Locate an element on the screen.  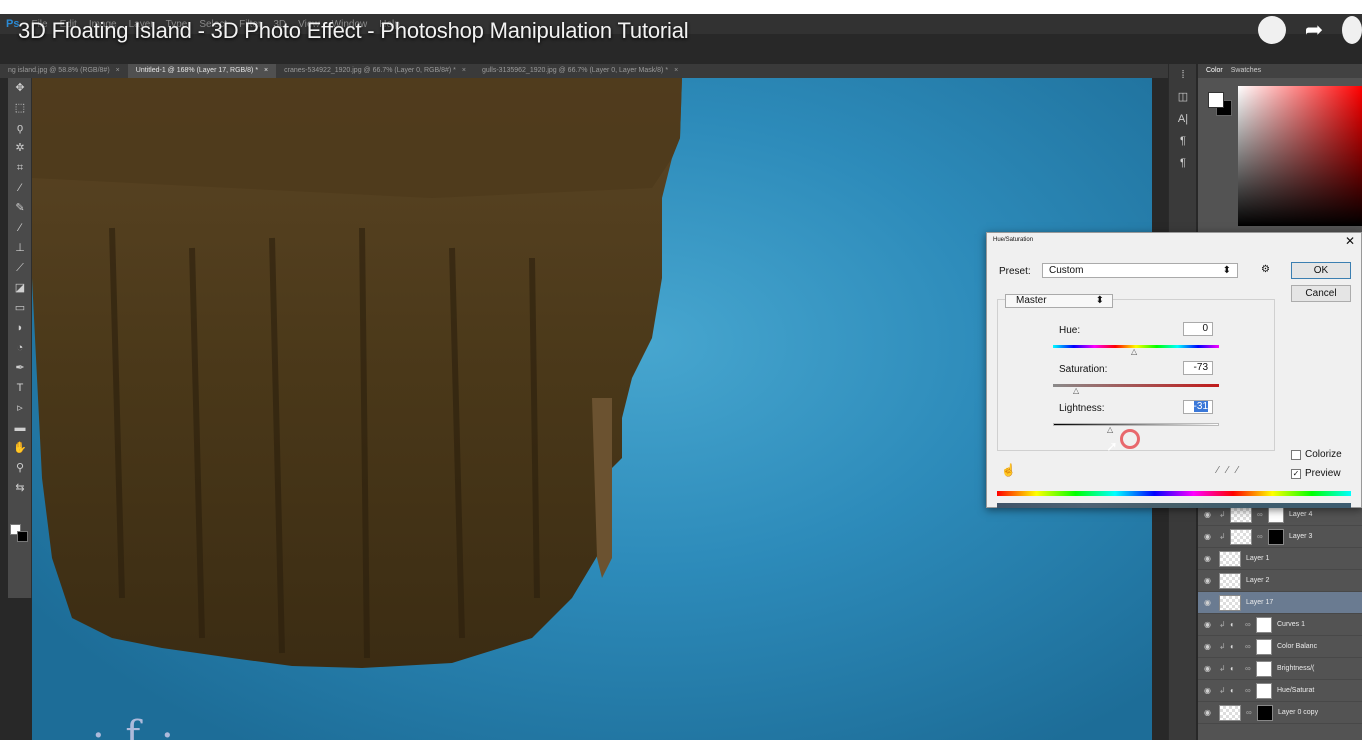
foreground-color-swatch is located at coordinates (1216, 100).